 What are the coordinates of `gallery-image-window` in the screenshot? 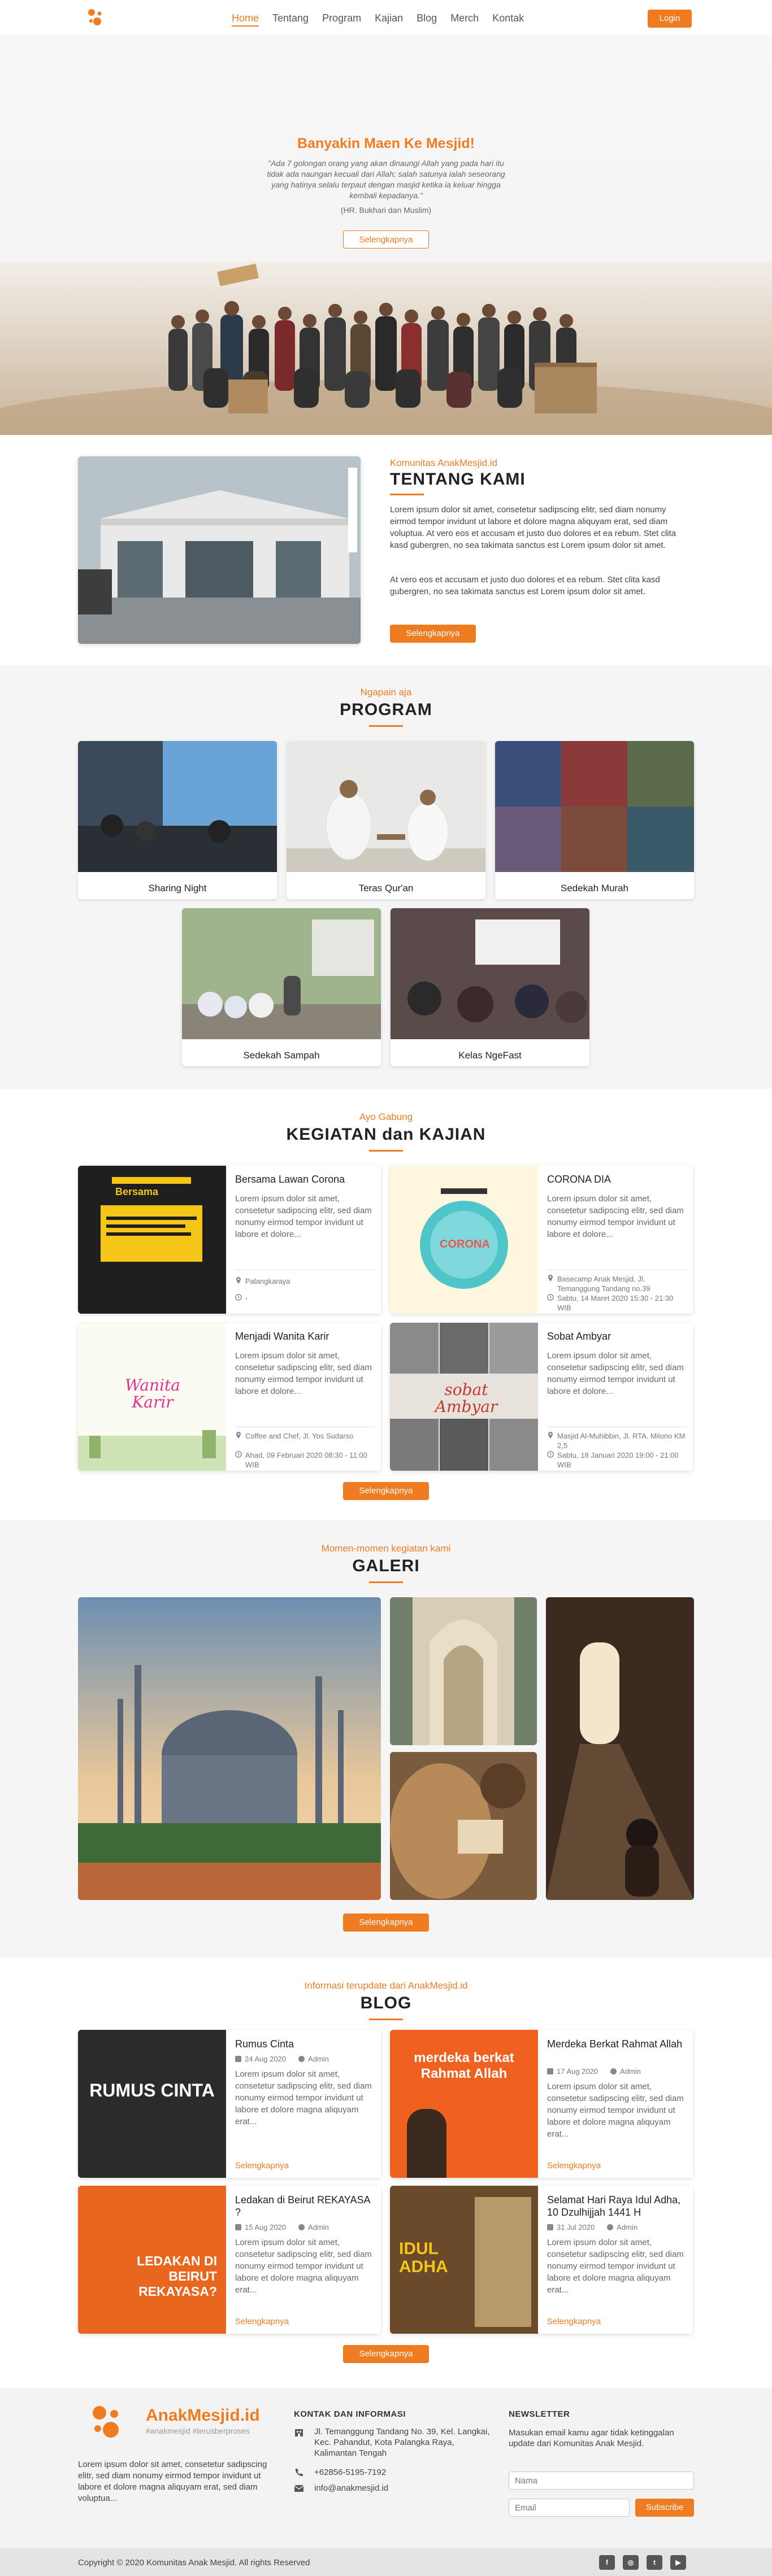 It's located at (620, 1748).